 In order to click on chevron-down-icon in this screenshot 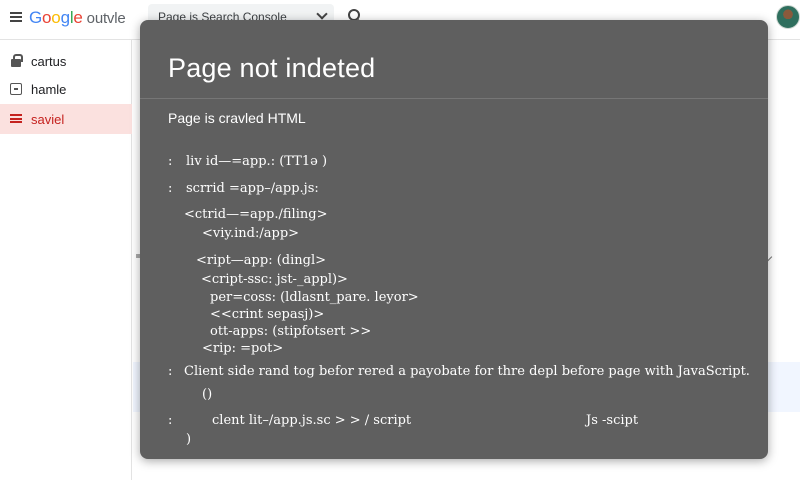, I will do `click(322, 14)`.